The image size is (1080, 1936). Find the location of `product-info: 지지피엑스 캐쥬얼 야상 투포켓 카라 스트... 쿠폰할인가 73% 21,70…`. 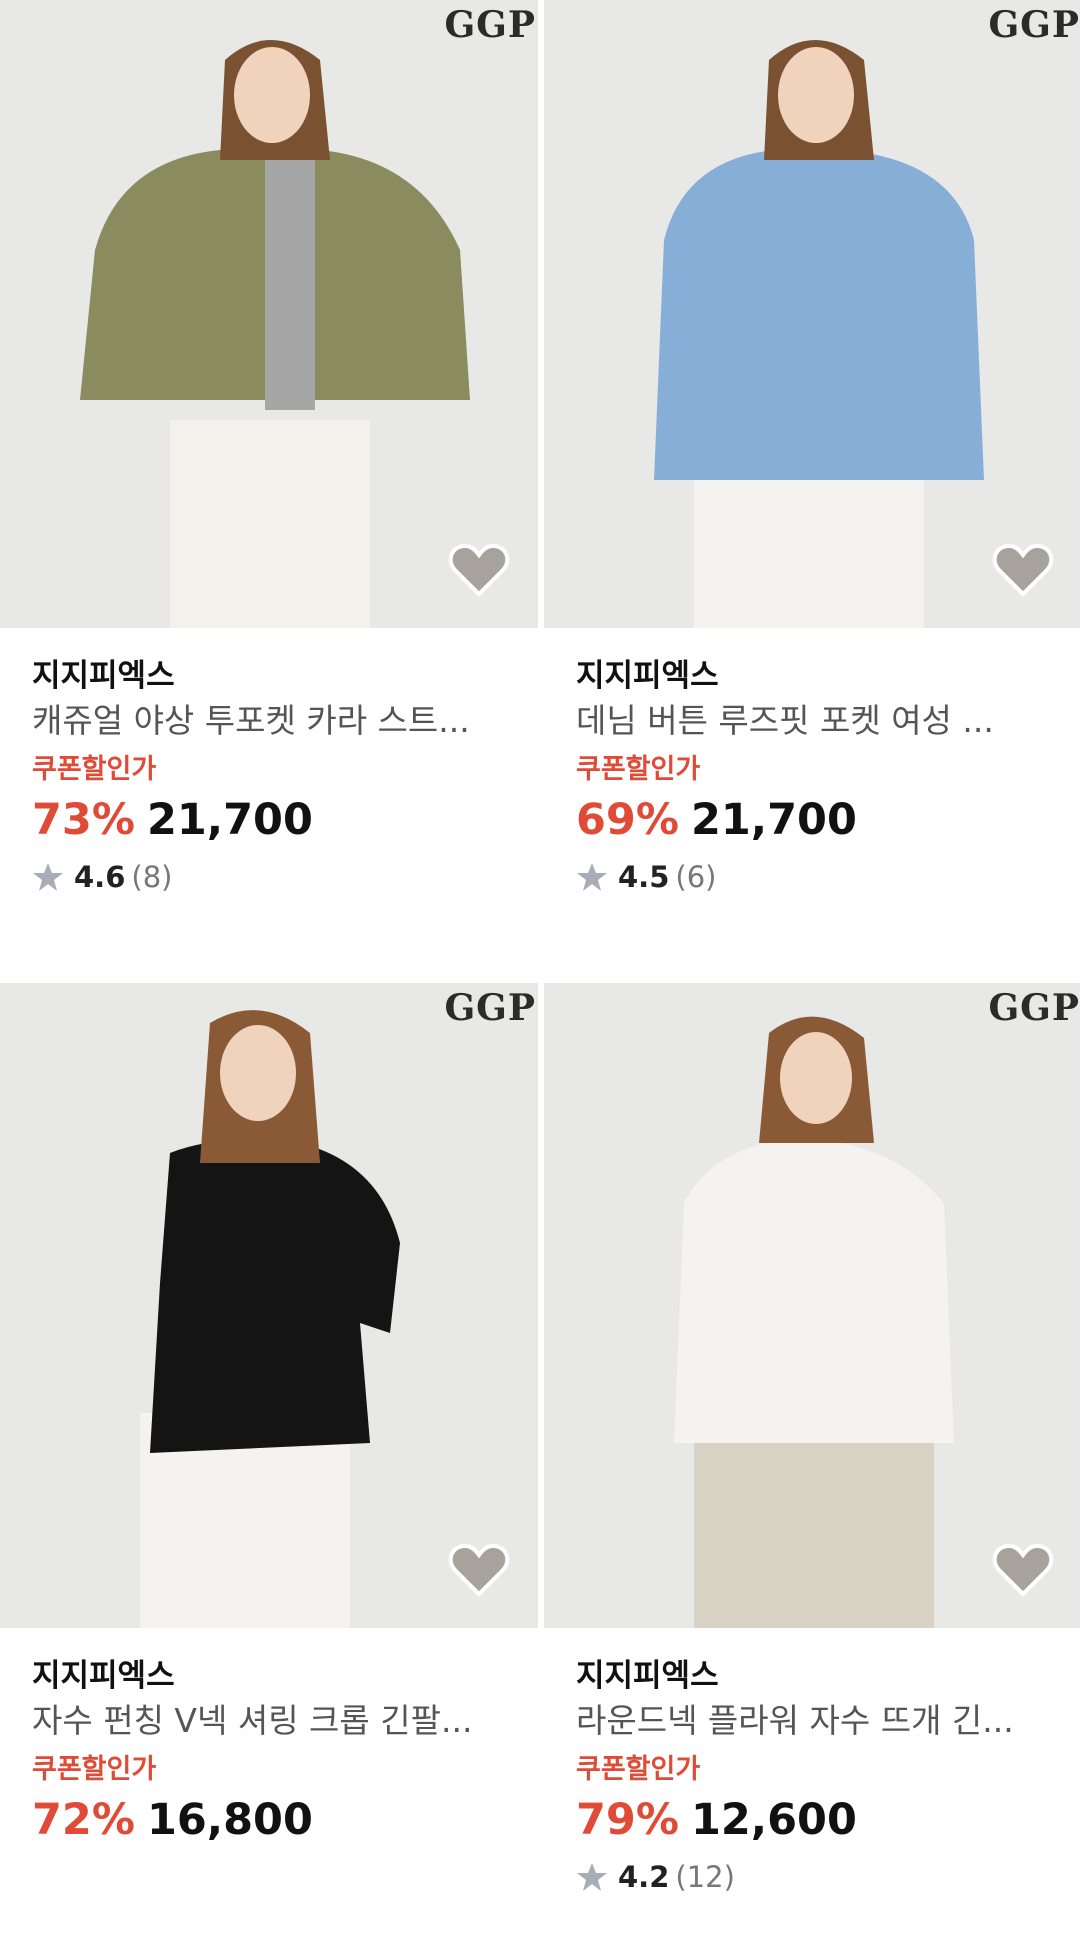

product-info: 지지피엑스 캐쥬얼 야상 투포켓 카라 스트... 쿠폰할인가 73% 21,70… is located at coordinates (269, 765).